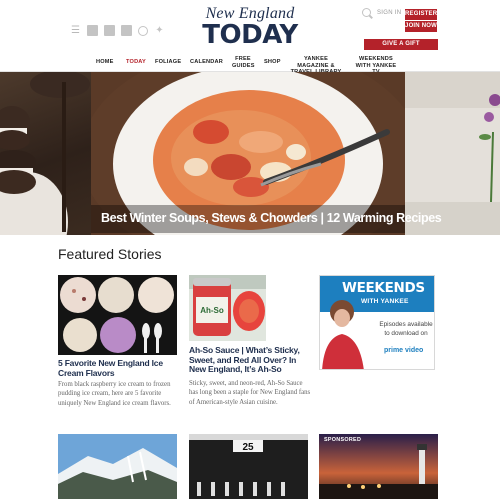 The height and width of the screenshot is (499, 500). Describe the element at coordinates (401, 44) in the screenshot. I see `give-gift-button: GIVE A GIFT` at that location.